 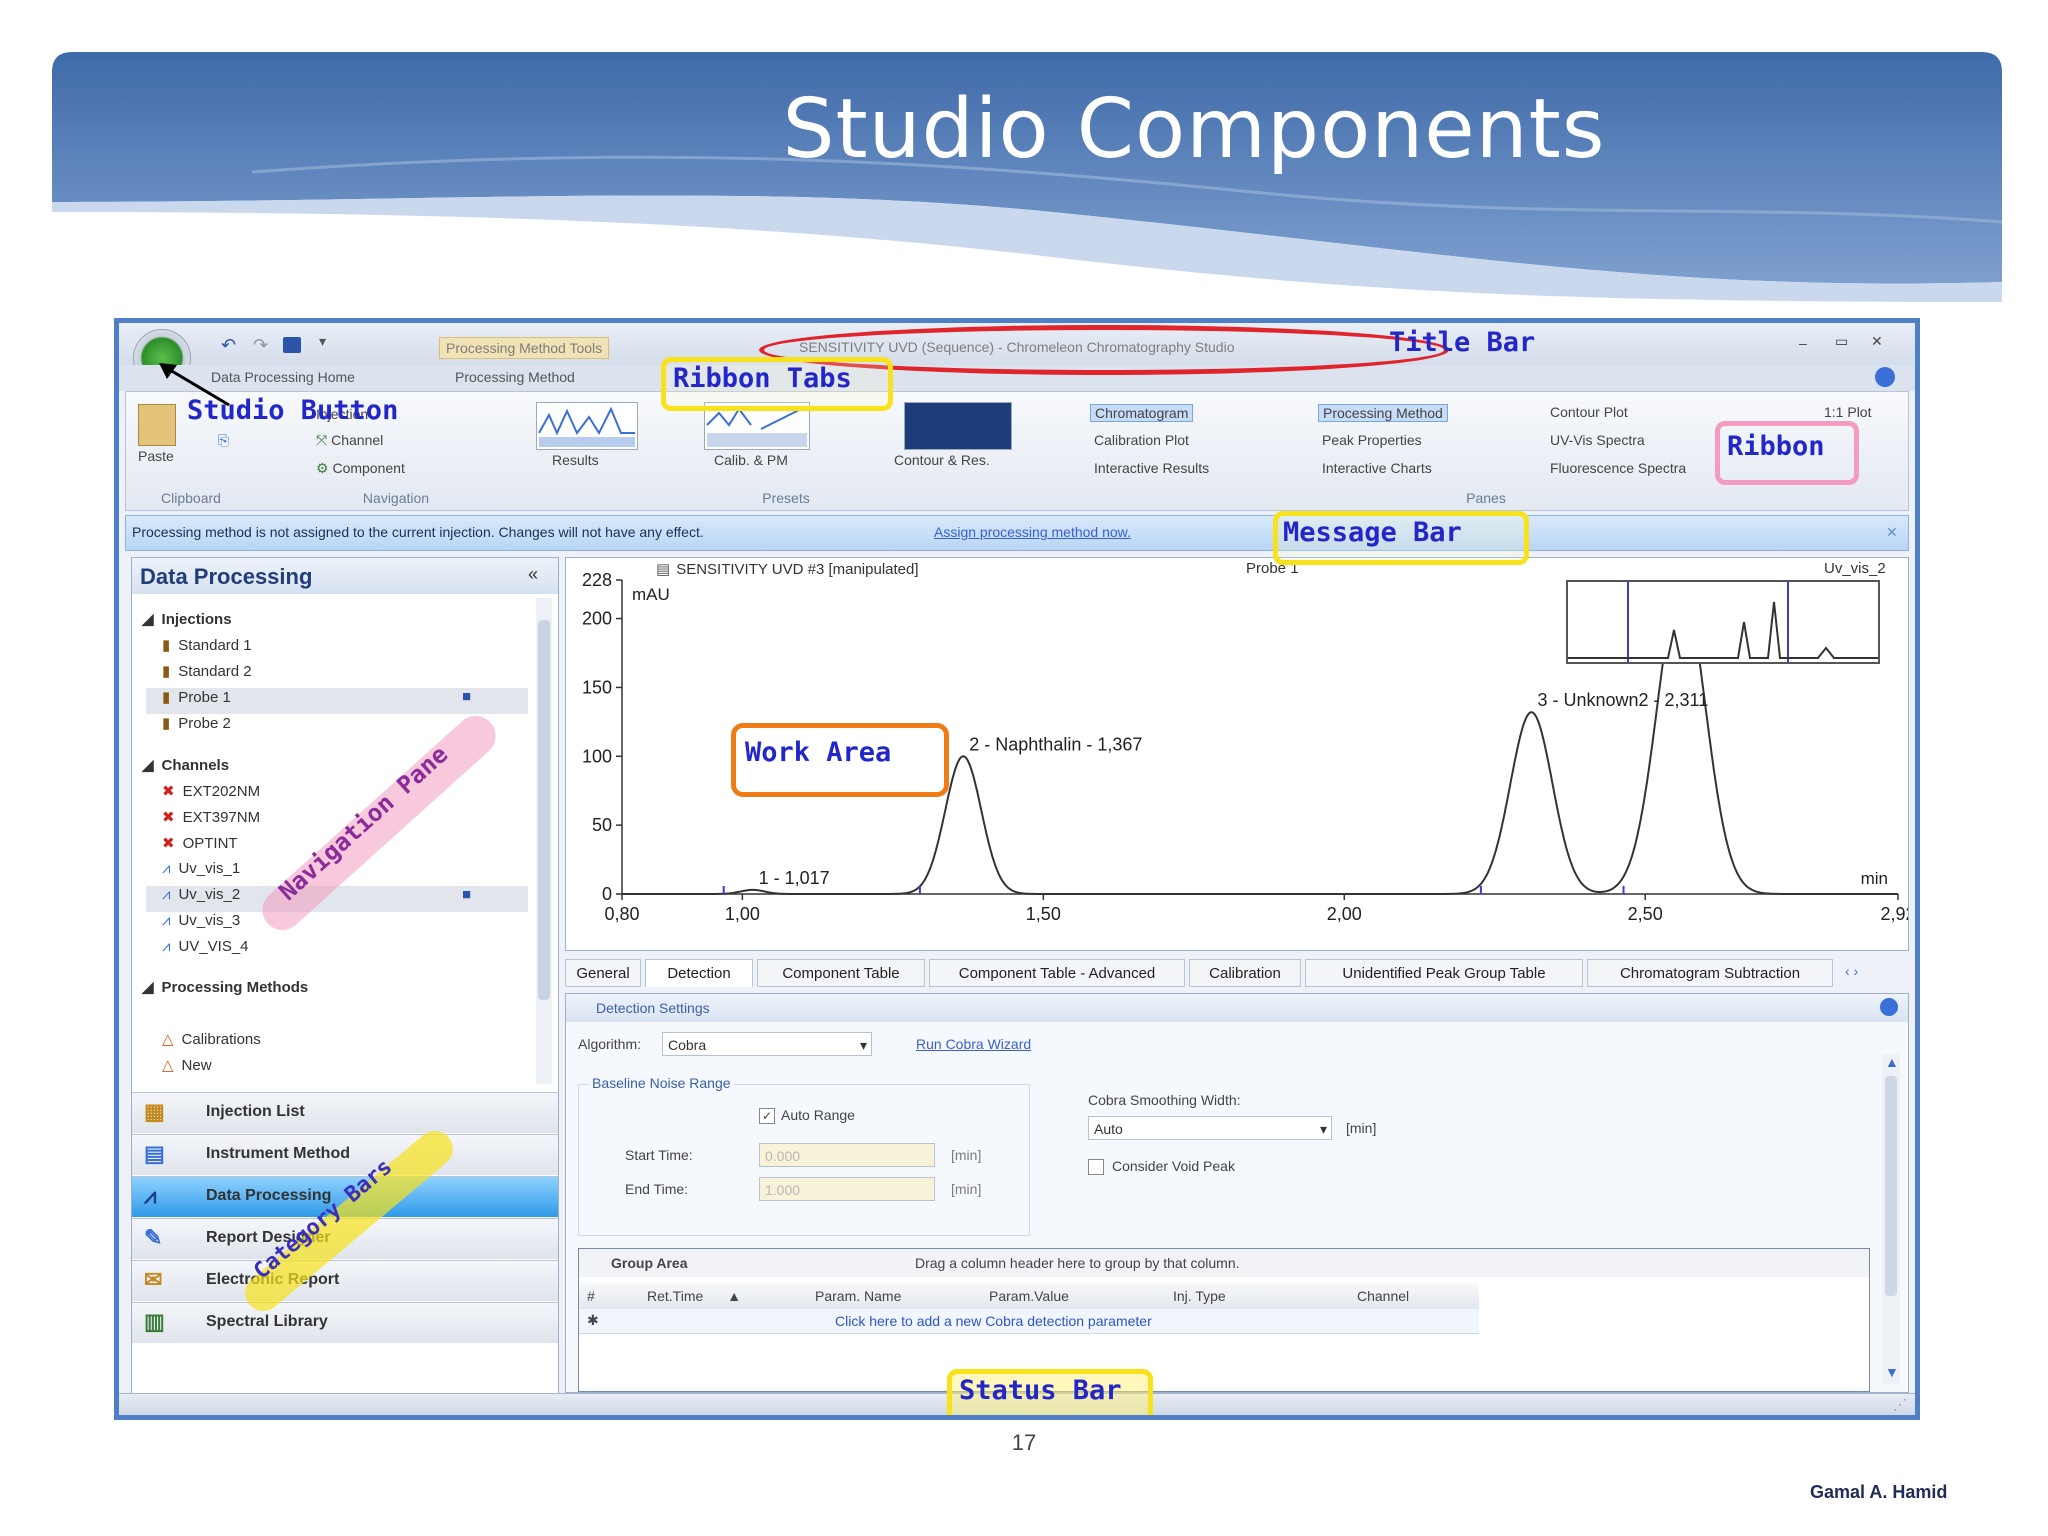 I want to click on channel-ext397nm: ✖ EXT397NM, so click(x=211, y=821).